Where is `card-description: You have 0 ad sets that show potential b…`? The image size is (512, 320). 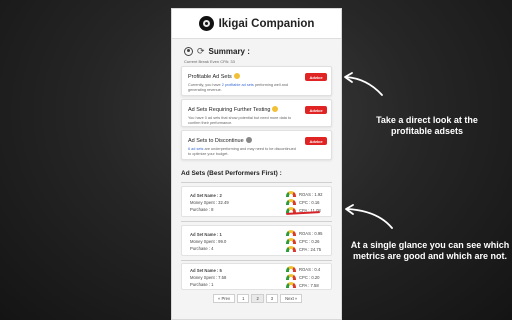
card-description: You have 0 ad sets that show potential b… is located at coordinates (240, 120).